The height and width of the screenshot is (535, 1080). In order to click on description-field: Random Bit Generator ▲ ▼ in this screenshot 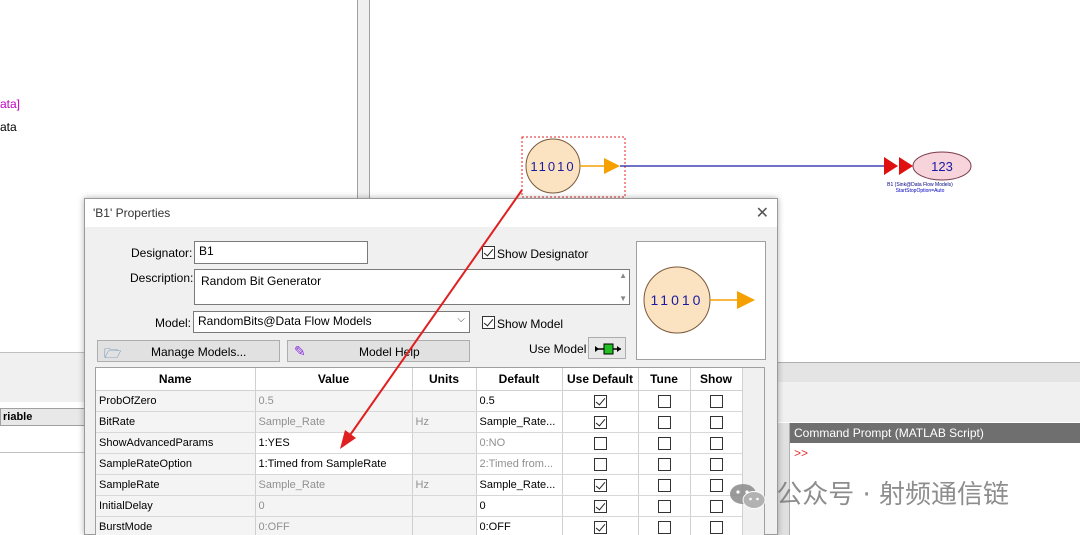, I will do `click(412, 287)`.